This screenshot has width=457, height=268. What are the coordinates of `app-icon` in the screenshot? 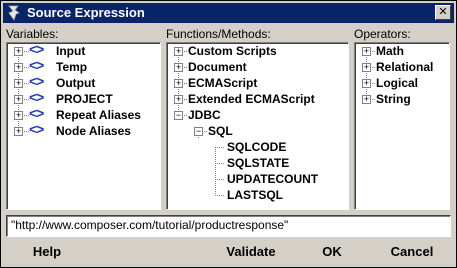 It's located at (14, 13).